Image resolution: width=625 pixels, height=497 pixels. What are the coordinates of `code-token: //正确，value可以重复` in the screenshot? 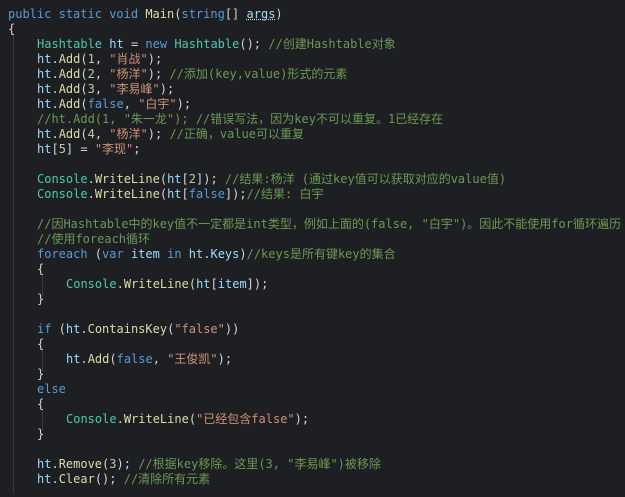 It's located at (237, 134).